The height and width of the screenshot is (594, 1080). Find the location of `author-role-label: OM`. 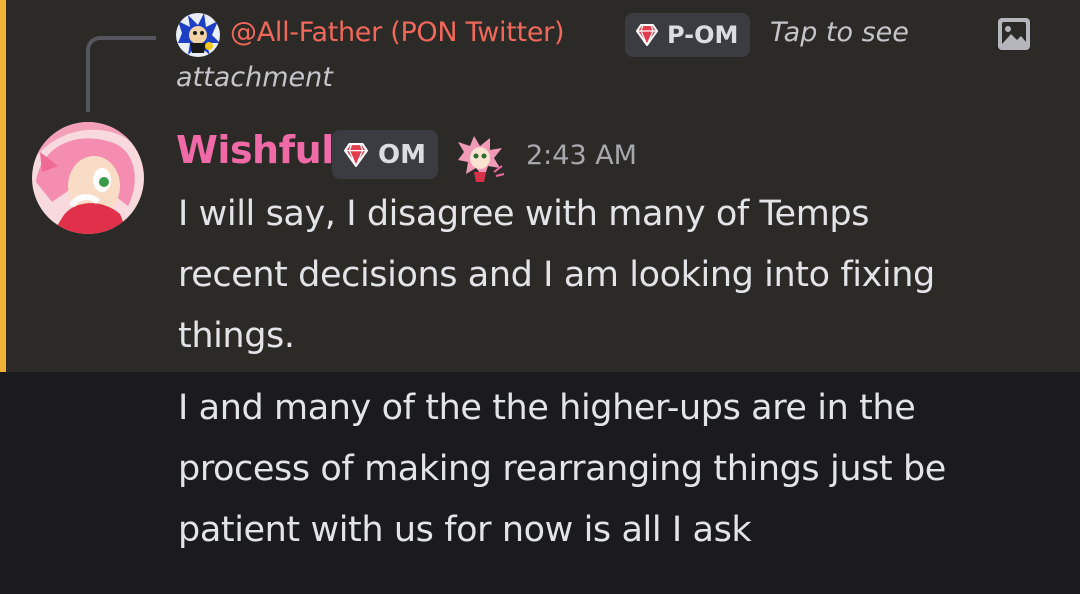

author-role-label: OM is located at coordinates (402, 154).